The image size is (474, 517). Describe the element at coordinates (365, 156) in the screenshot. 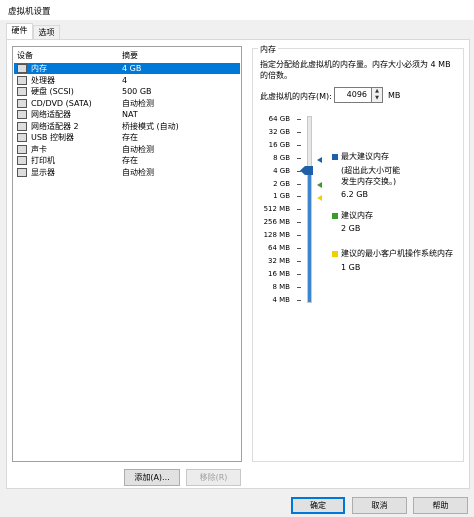

I see `max-recommended-title: 最大建议内存` at that location.